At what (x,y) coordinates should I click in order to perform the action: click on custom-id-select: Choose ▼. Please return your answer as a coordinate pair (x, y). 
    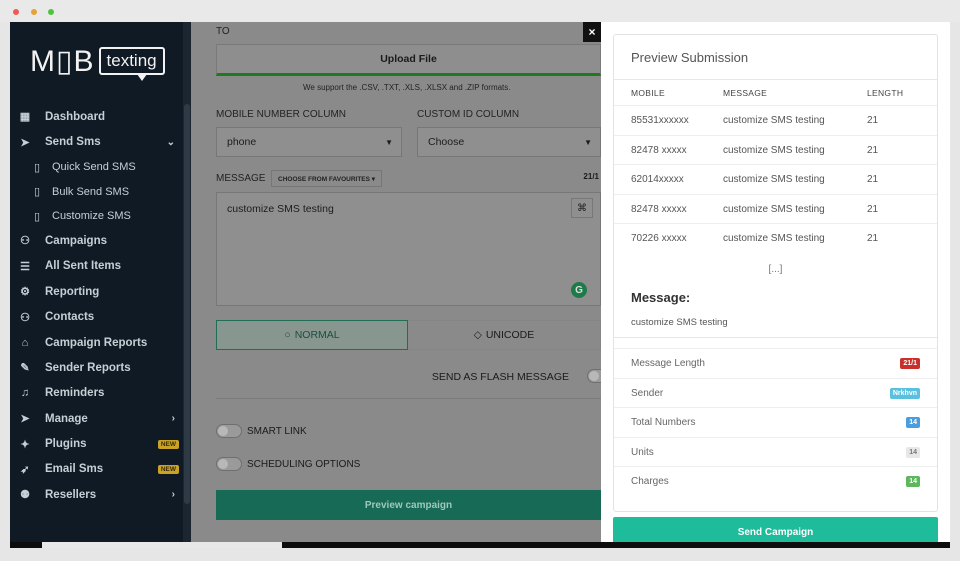
    Looking at the image, I should click on (509, 142).